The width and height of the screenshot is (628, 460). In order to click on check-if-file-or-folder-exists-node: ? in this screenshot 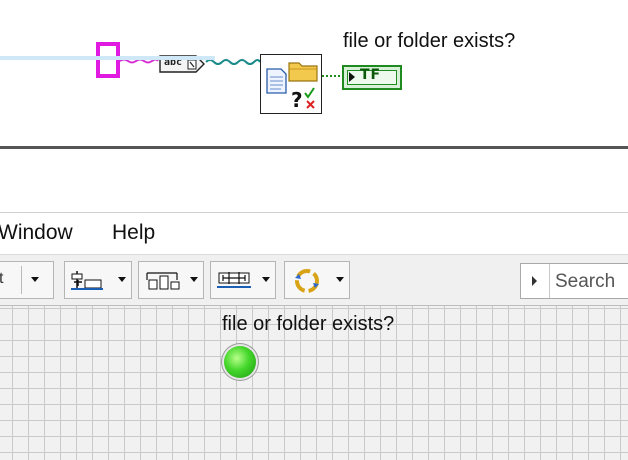, I will do `click(291, 84)`.